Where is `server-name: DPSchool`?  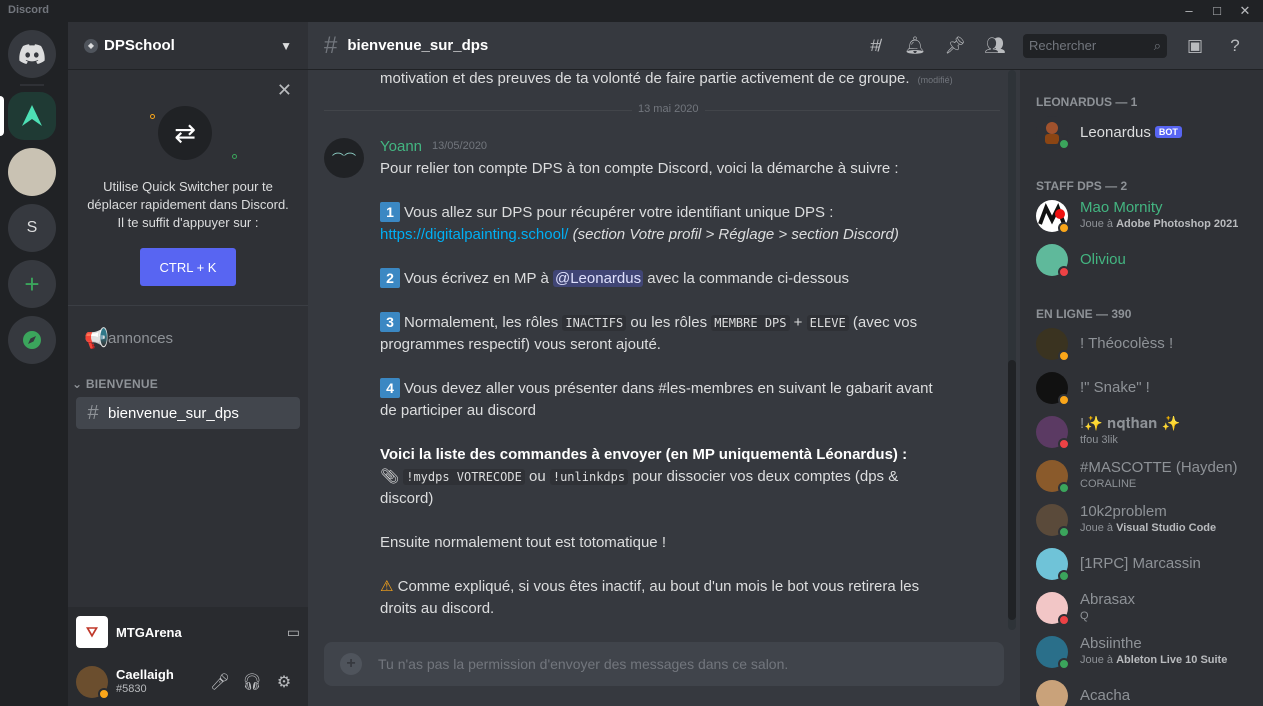 server-name: DPSchool is located at coordinates (139, 45).